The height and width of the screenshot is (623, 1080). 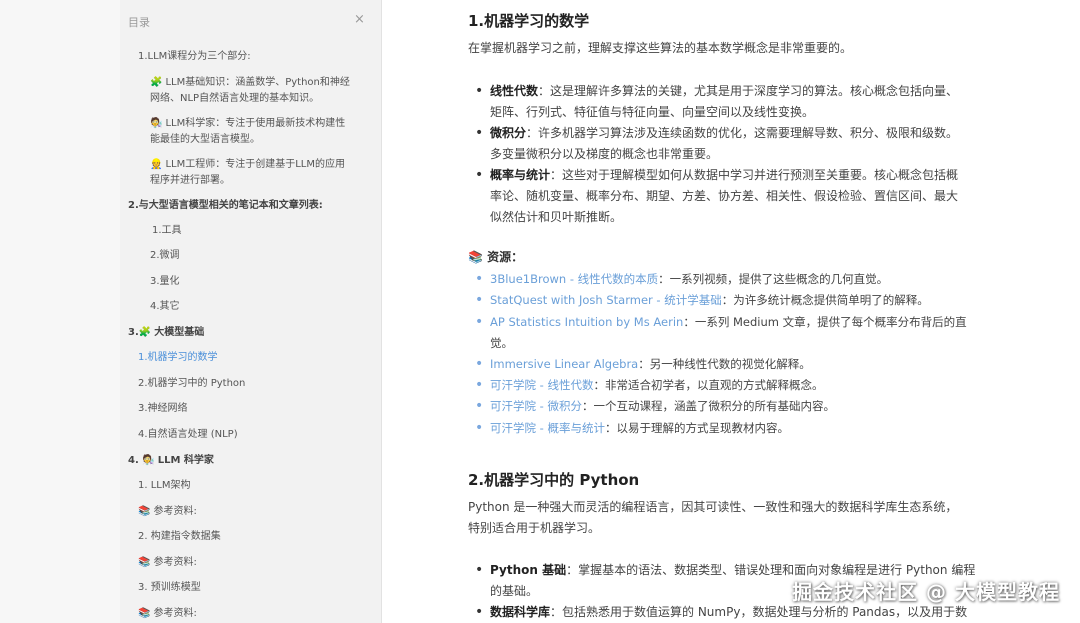 I want to click on toc-item: 3.量化, so click(x=165, y=282).